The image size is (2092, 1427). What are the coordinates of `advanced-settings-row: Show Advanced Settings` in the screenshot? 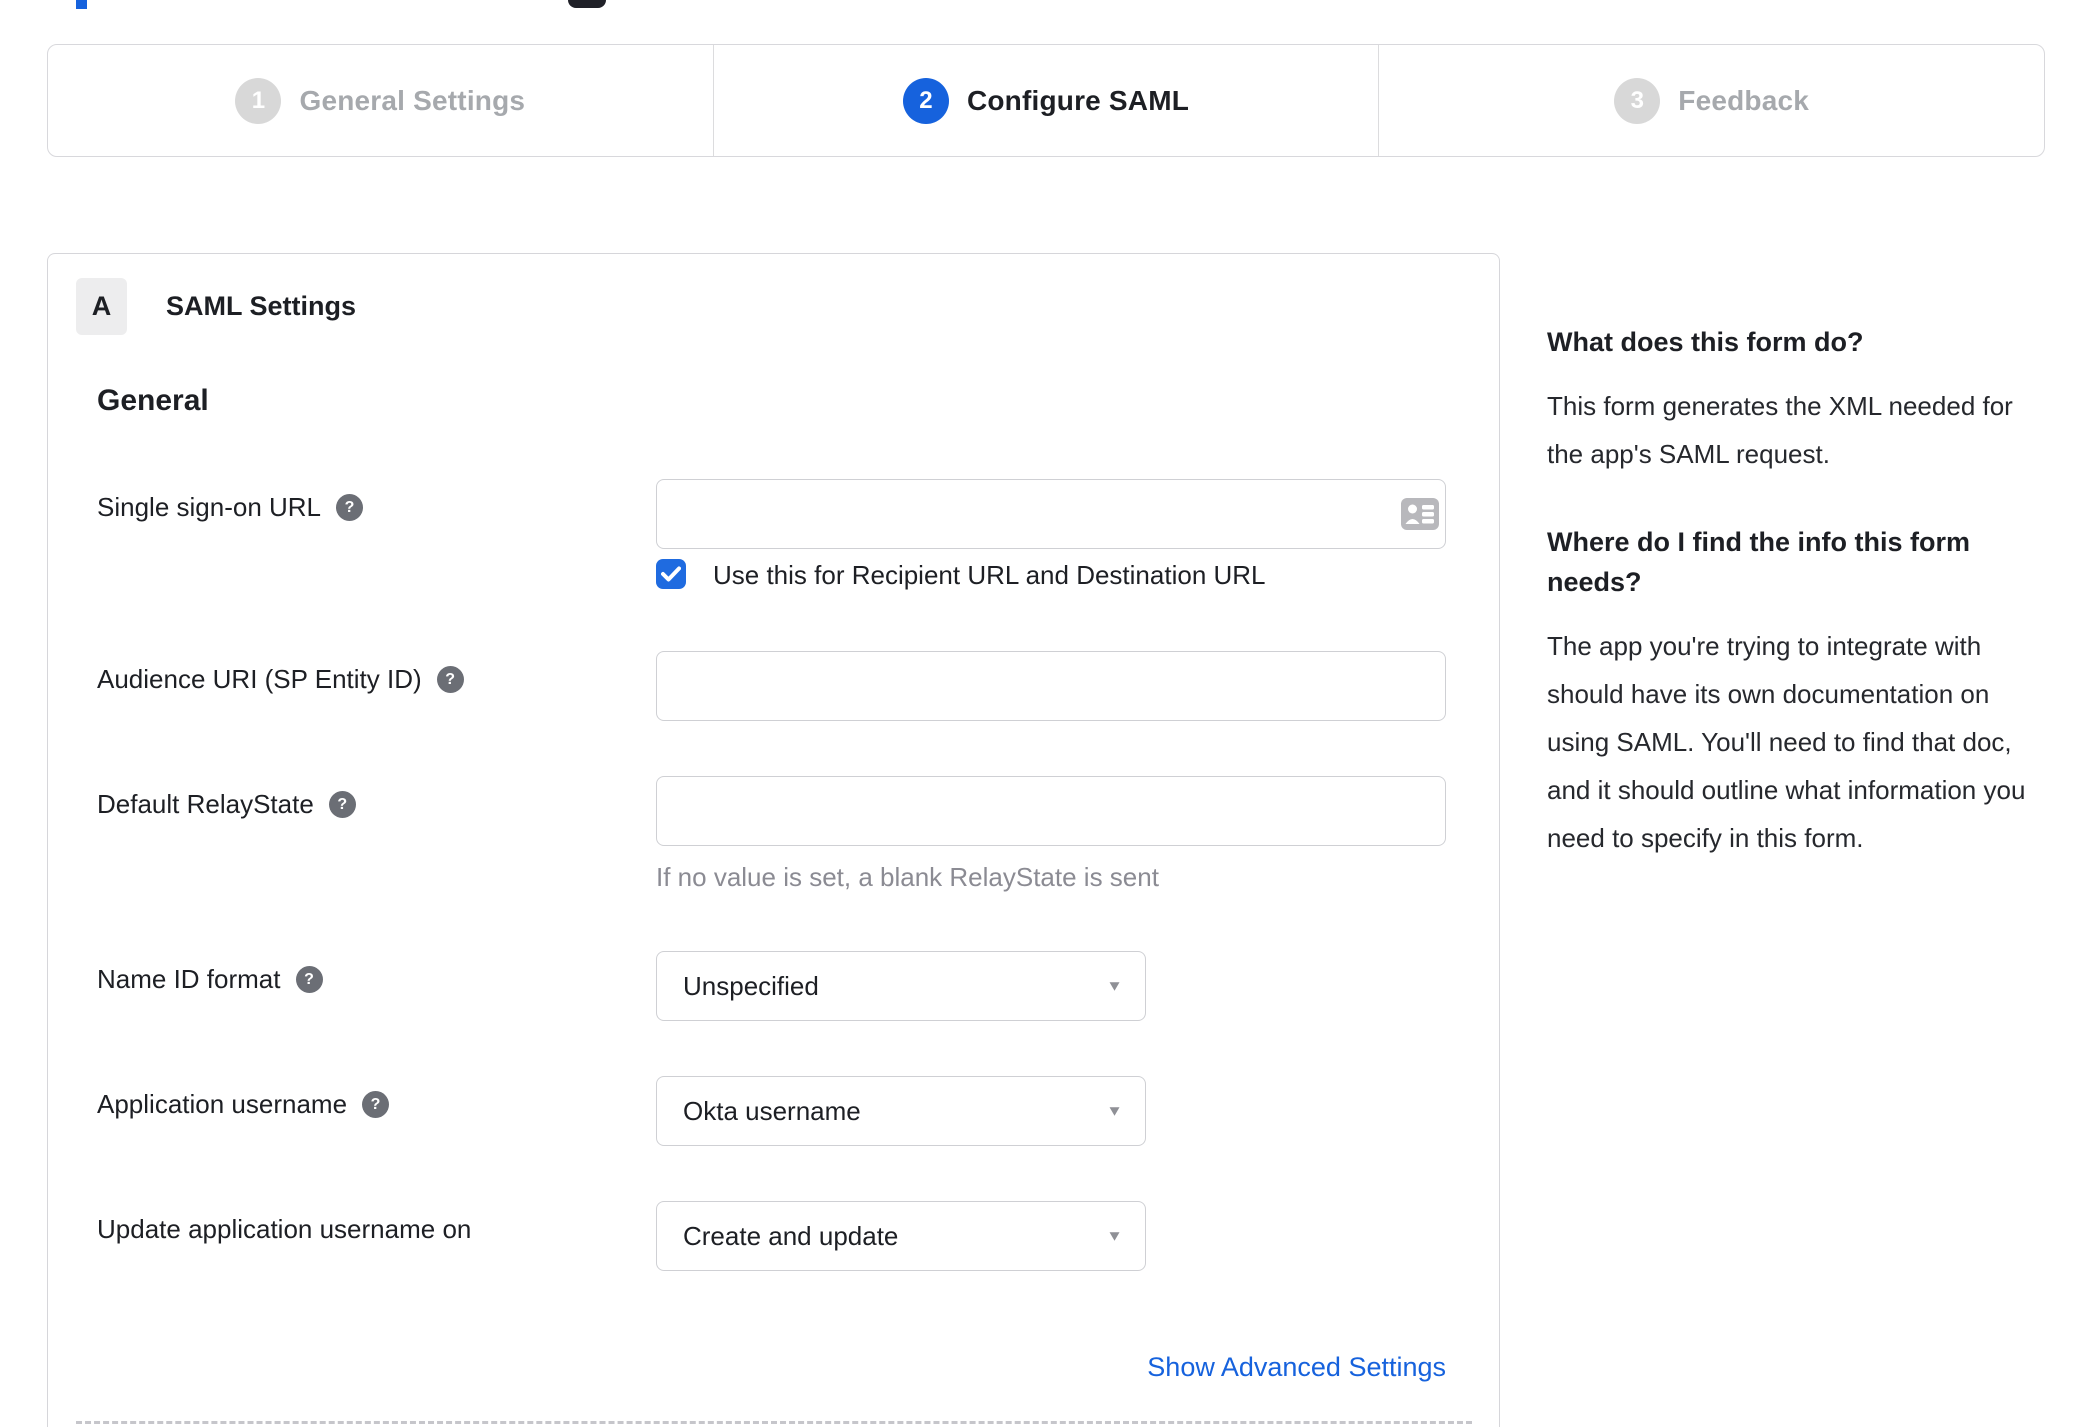 It's located at (1051, 1367).